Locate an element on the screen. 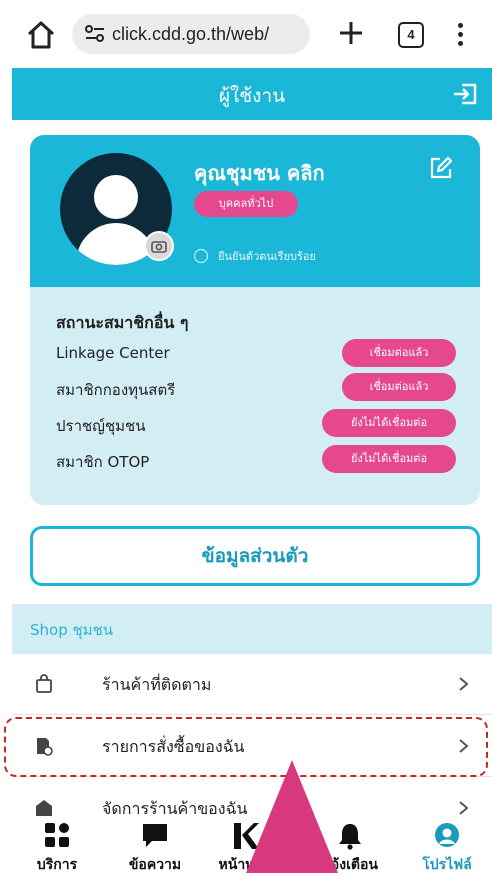 The image size is (492, 876). app-header: ผู้ใช้งาน is located at coordinates (252, 94).